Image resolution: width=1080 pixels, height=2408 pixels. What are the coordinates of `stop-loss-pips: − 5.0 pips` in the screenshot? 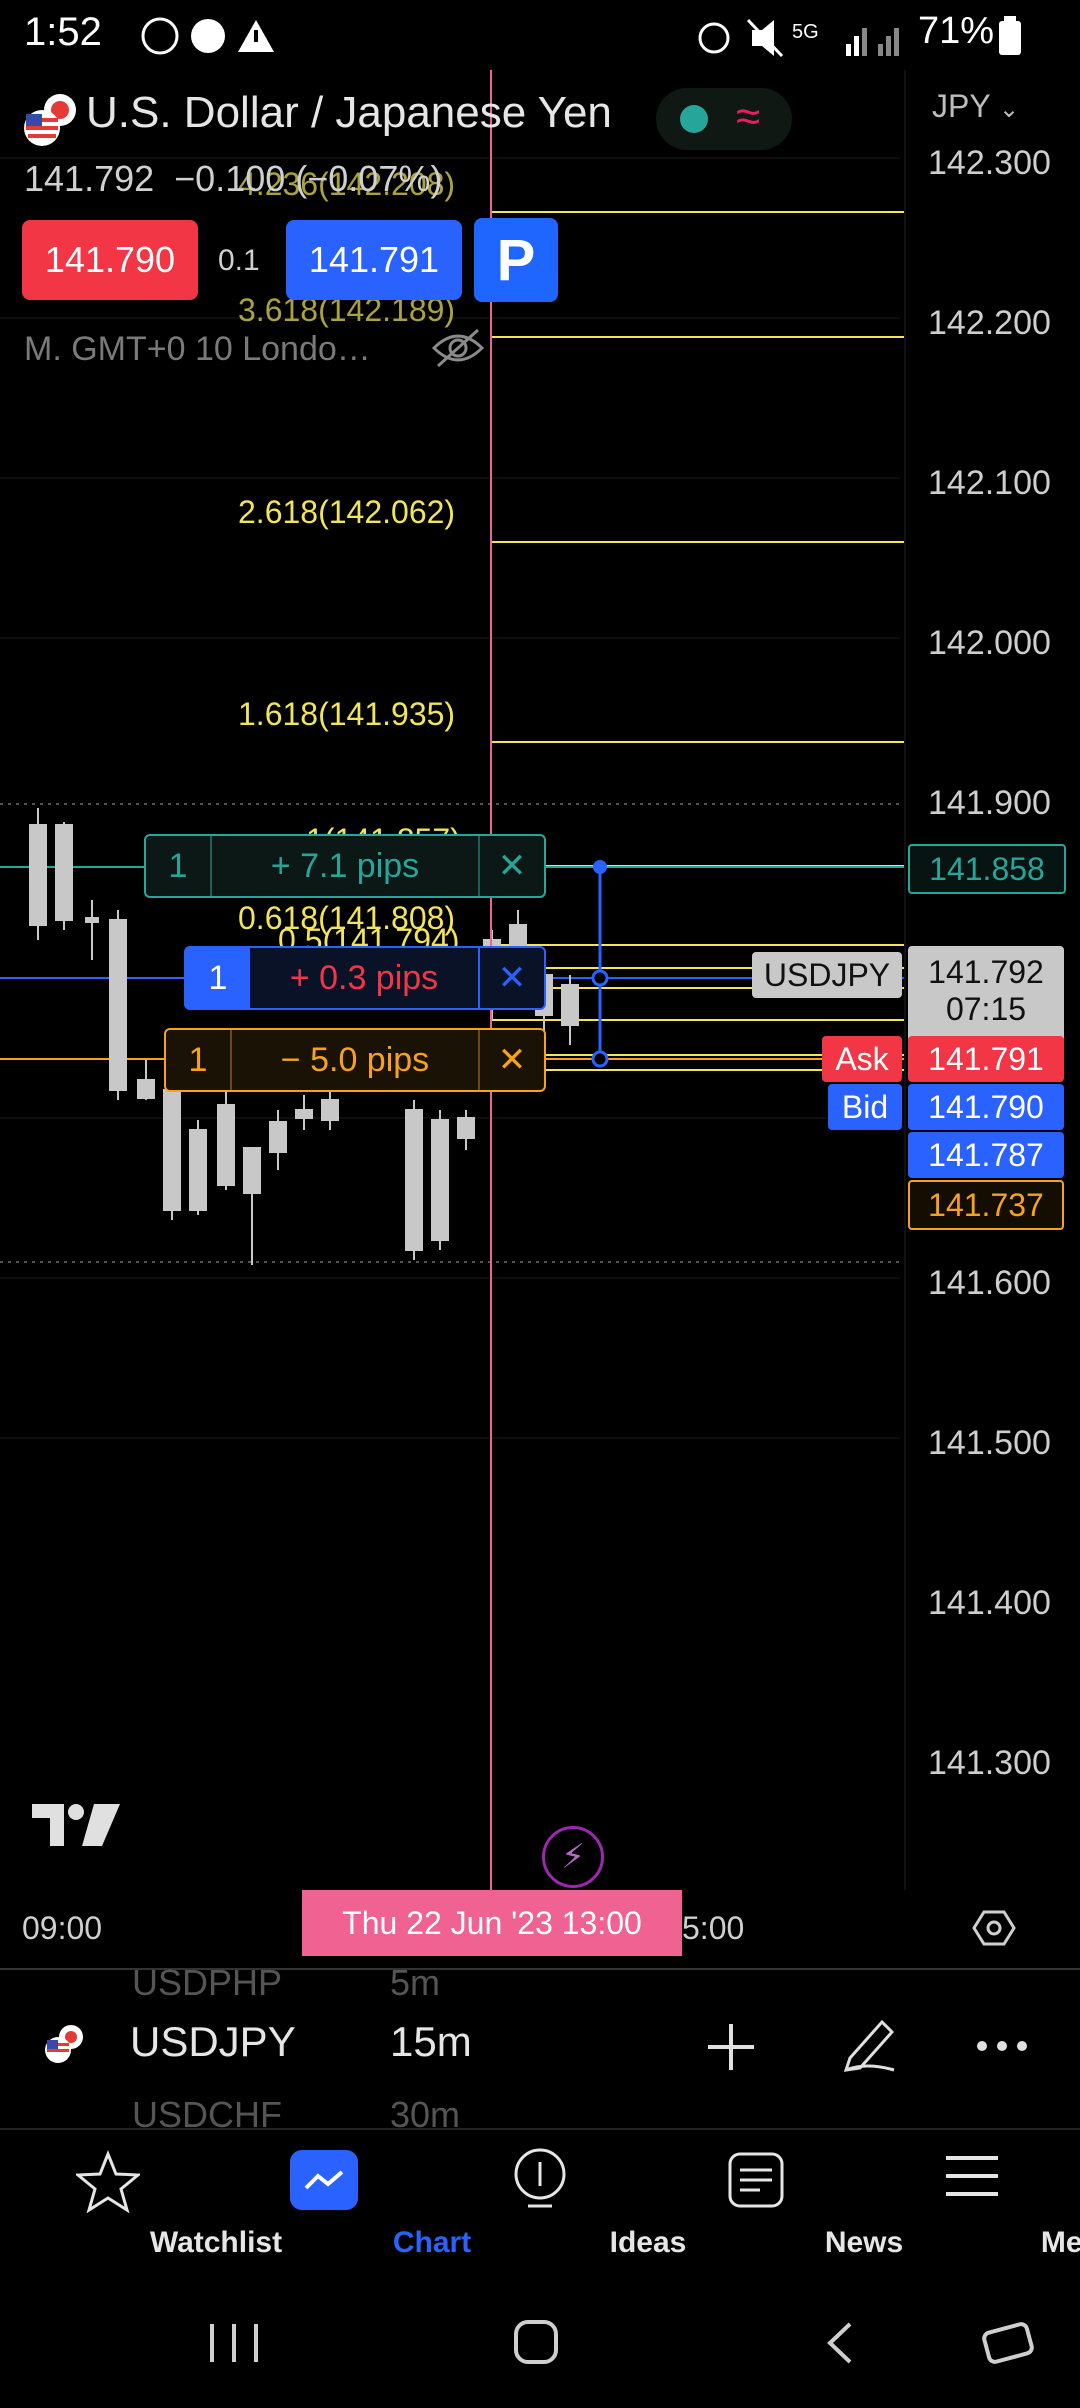 It's located at (355, 1060).